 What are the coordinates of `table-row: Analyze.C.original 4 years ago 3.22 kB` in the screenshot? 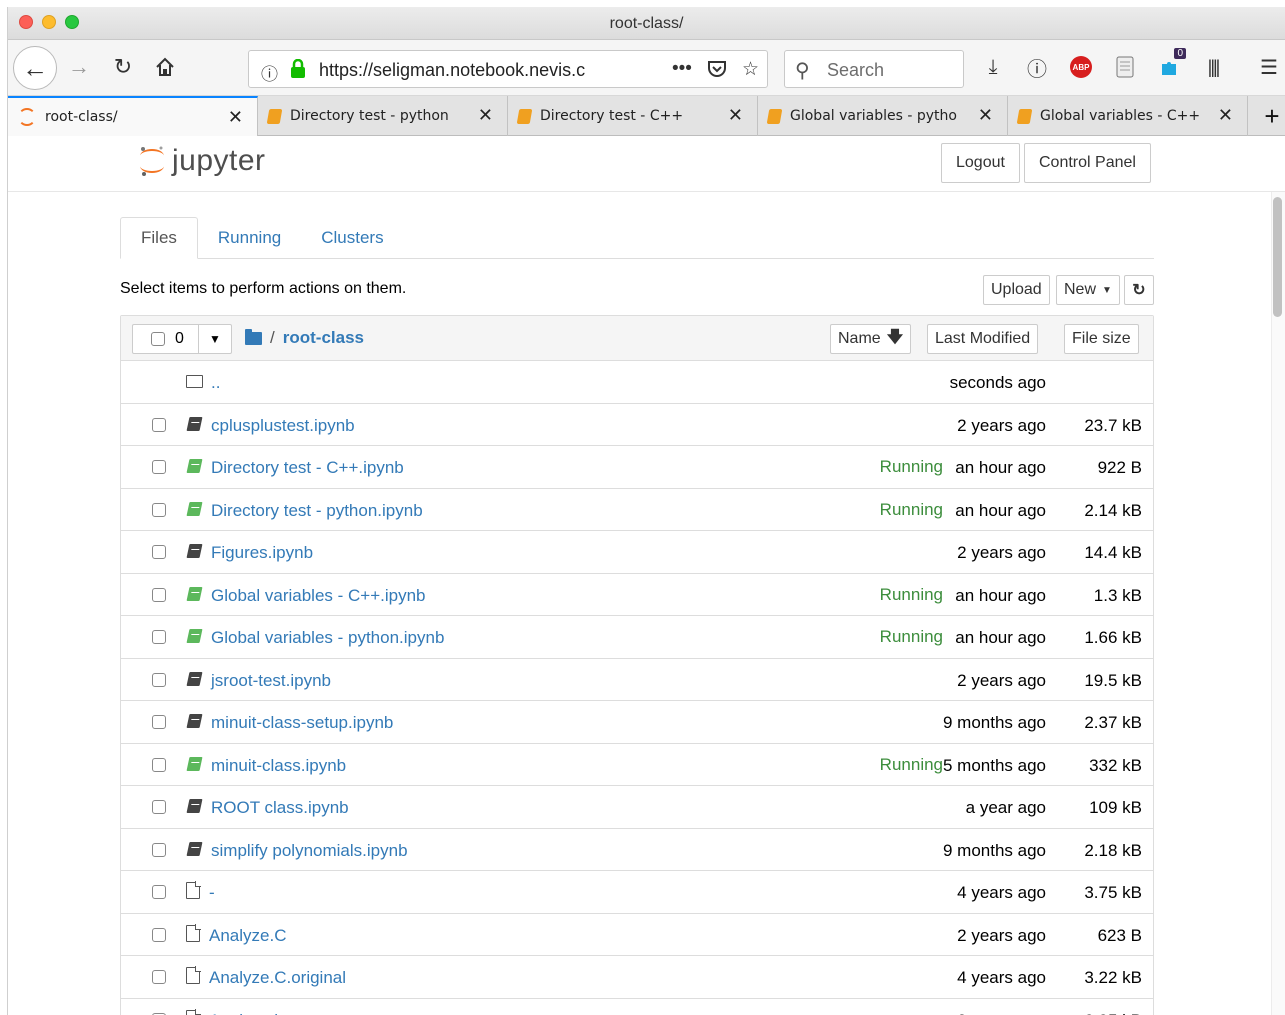 It's located at (637, 977).